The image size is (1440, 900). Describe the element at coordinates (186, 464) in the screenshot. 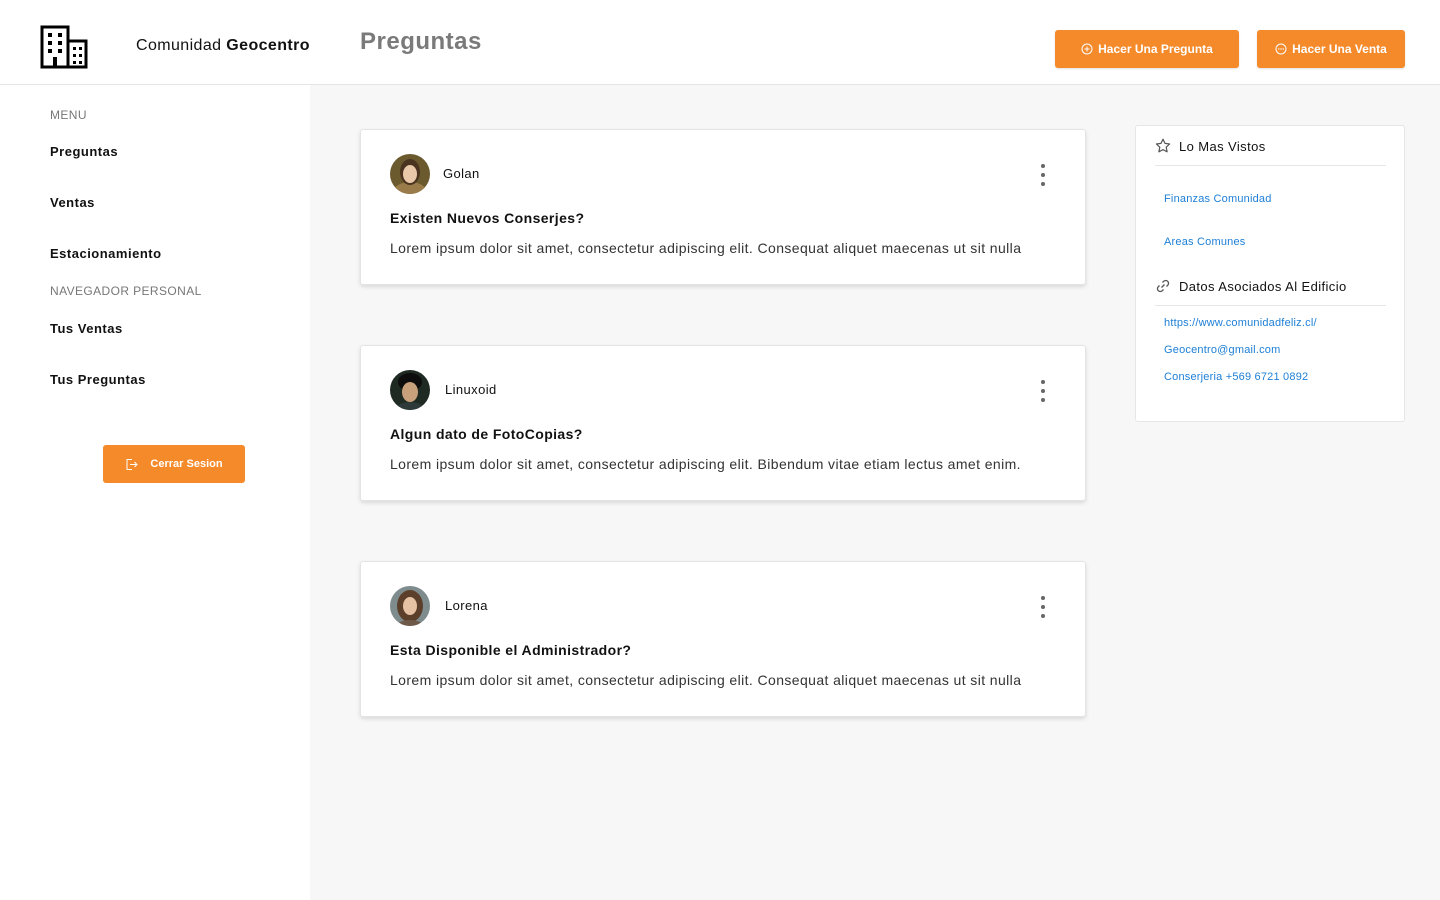

I see `logout-label: Cerrar Sesion` at that location.